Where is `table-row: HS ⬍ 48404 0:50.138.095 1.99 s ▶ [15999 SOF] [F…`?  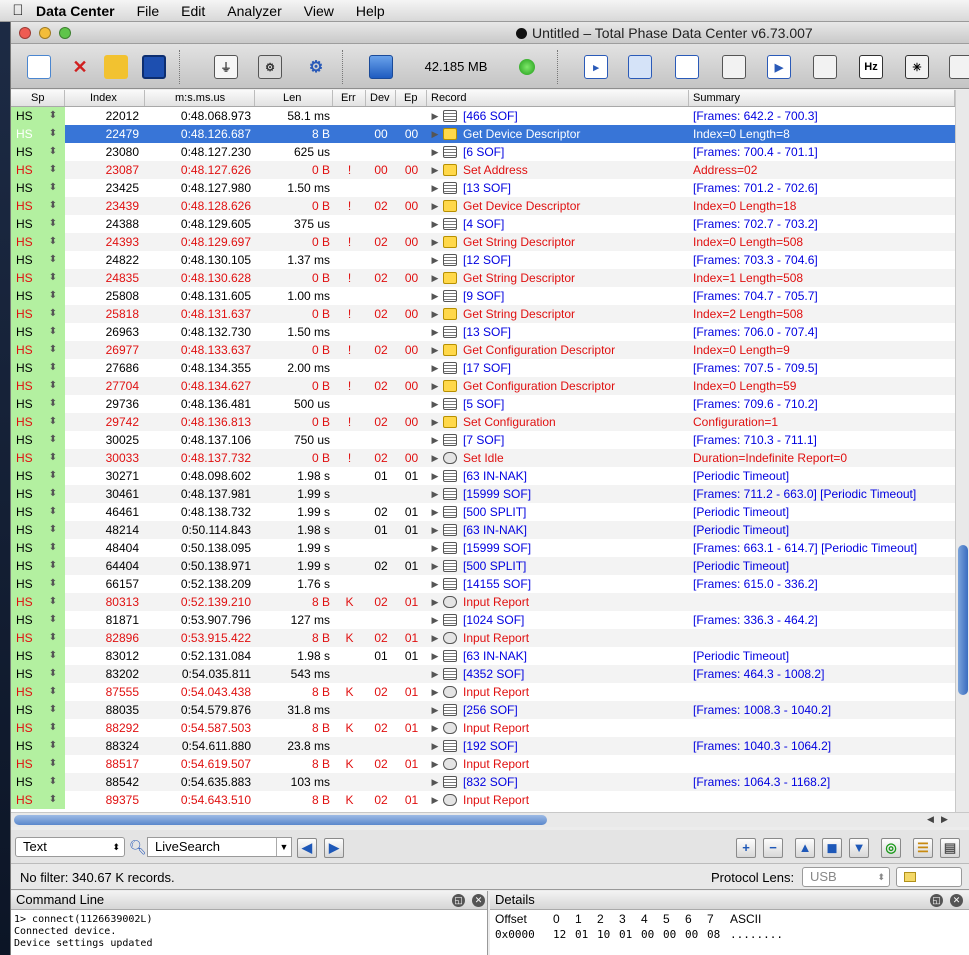
table-row: HS ⬍ 48404 0:50.138.095 1.99 s ▶ [15999 SOF] [F… is located at coordinates (483, 548).